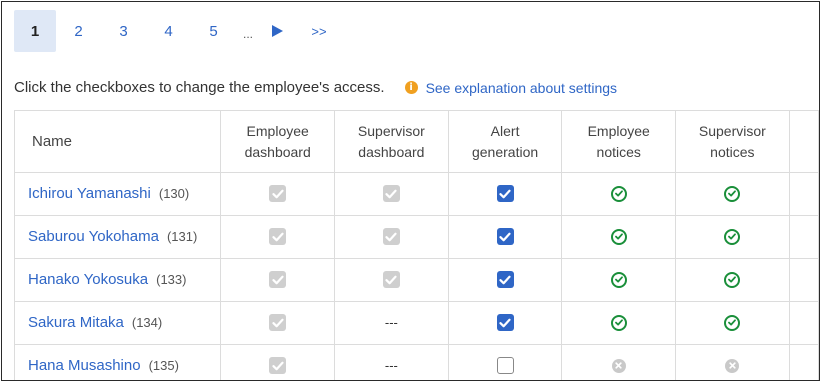  I want to click on info-icon: i, so click(411, 87).